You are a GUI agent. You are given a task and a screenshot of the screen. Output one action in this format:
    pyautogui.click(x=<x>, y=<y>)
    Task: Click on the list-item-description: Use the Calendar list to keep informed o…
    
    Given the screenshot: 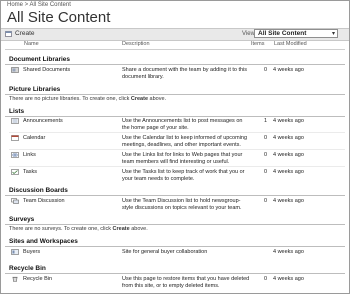 What is the action you would take?
    pyautogui.click(x=185, y=141)
    